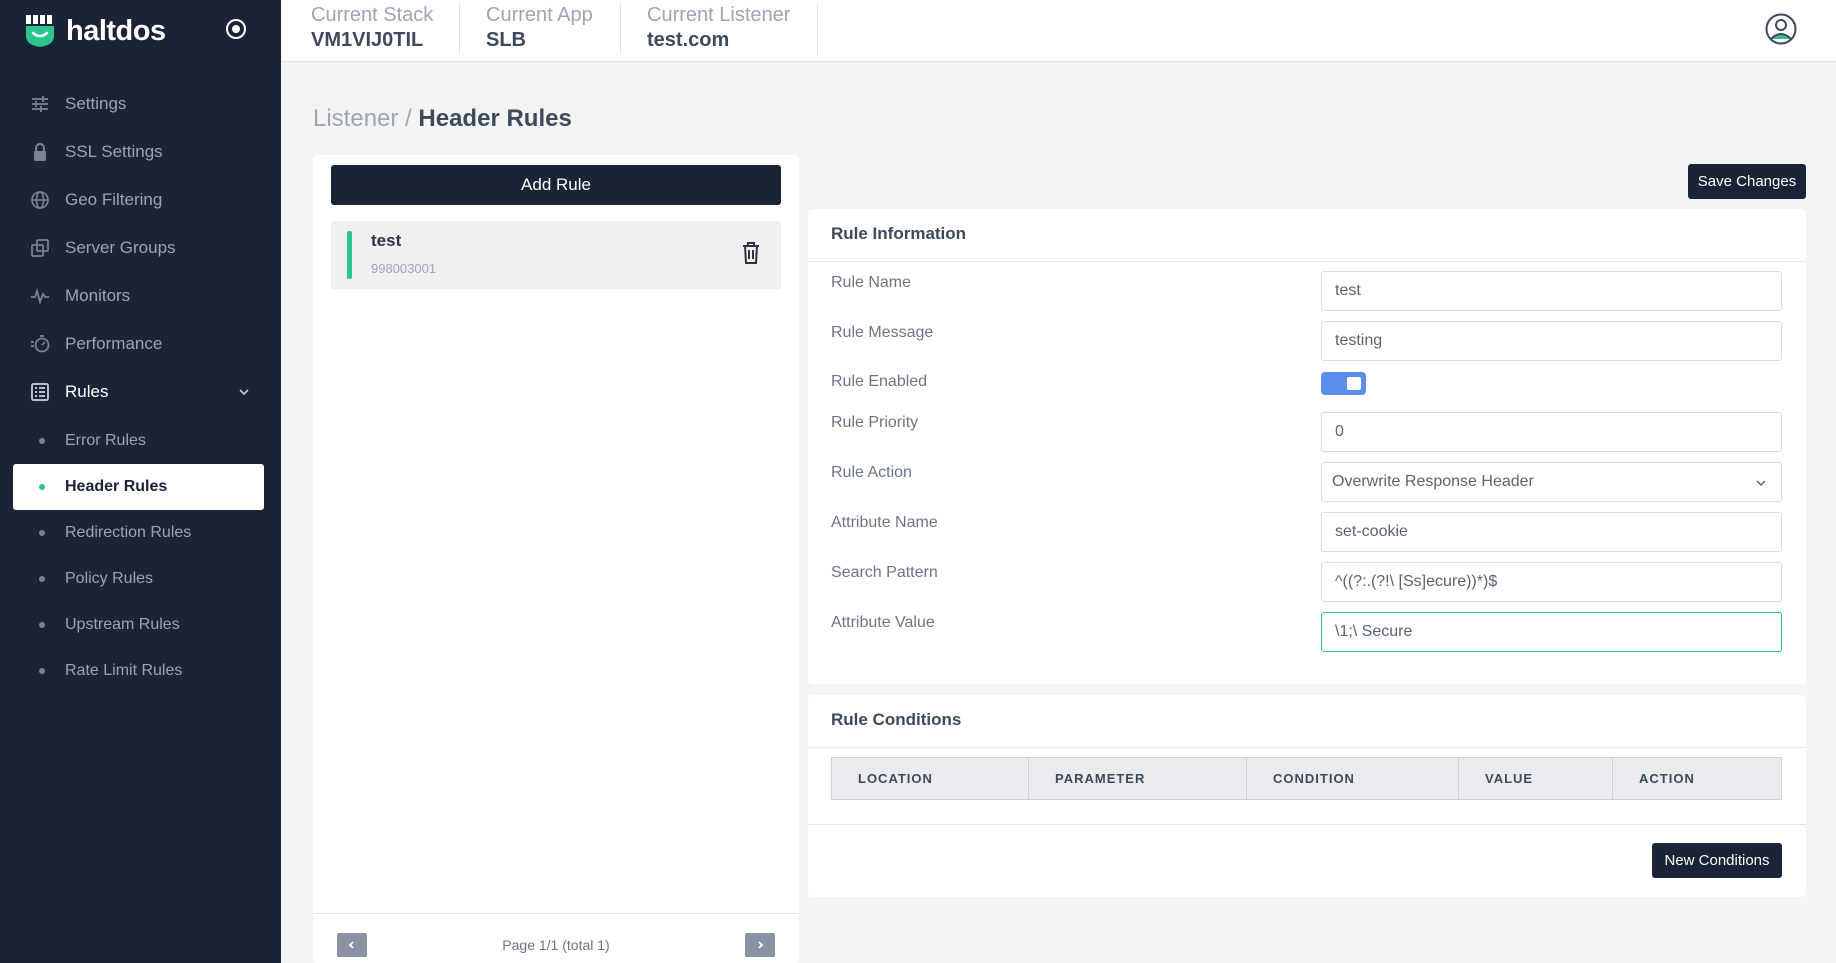 The height and width of the screenshot is (963, 1836). I want to click on column-header-condition: CONDITION, so click(1353, 778).